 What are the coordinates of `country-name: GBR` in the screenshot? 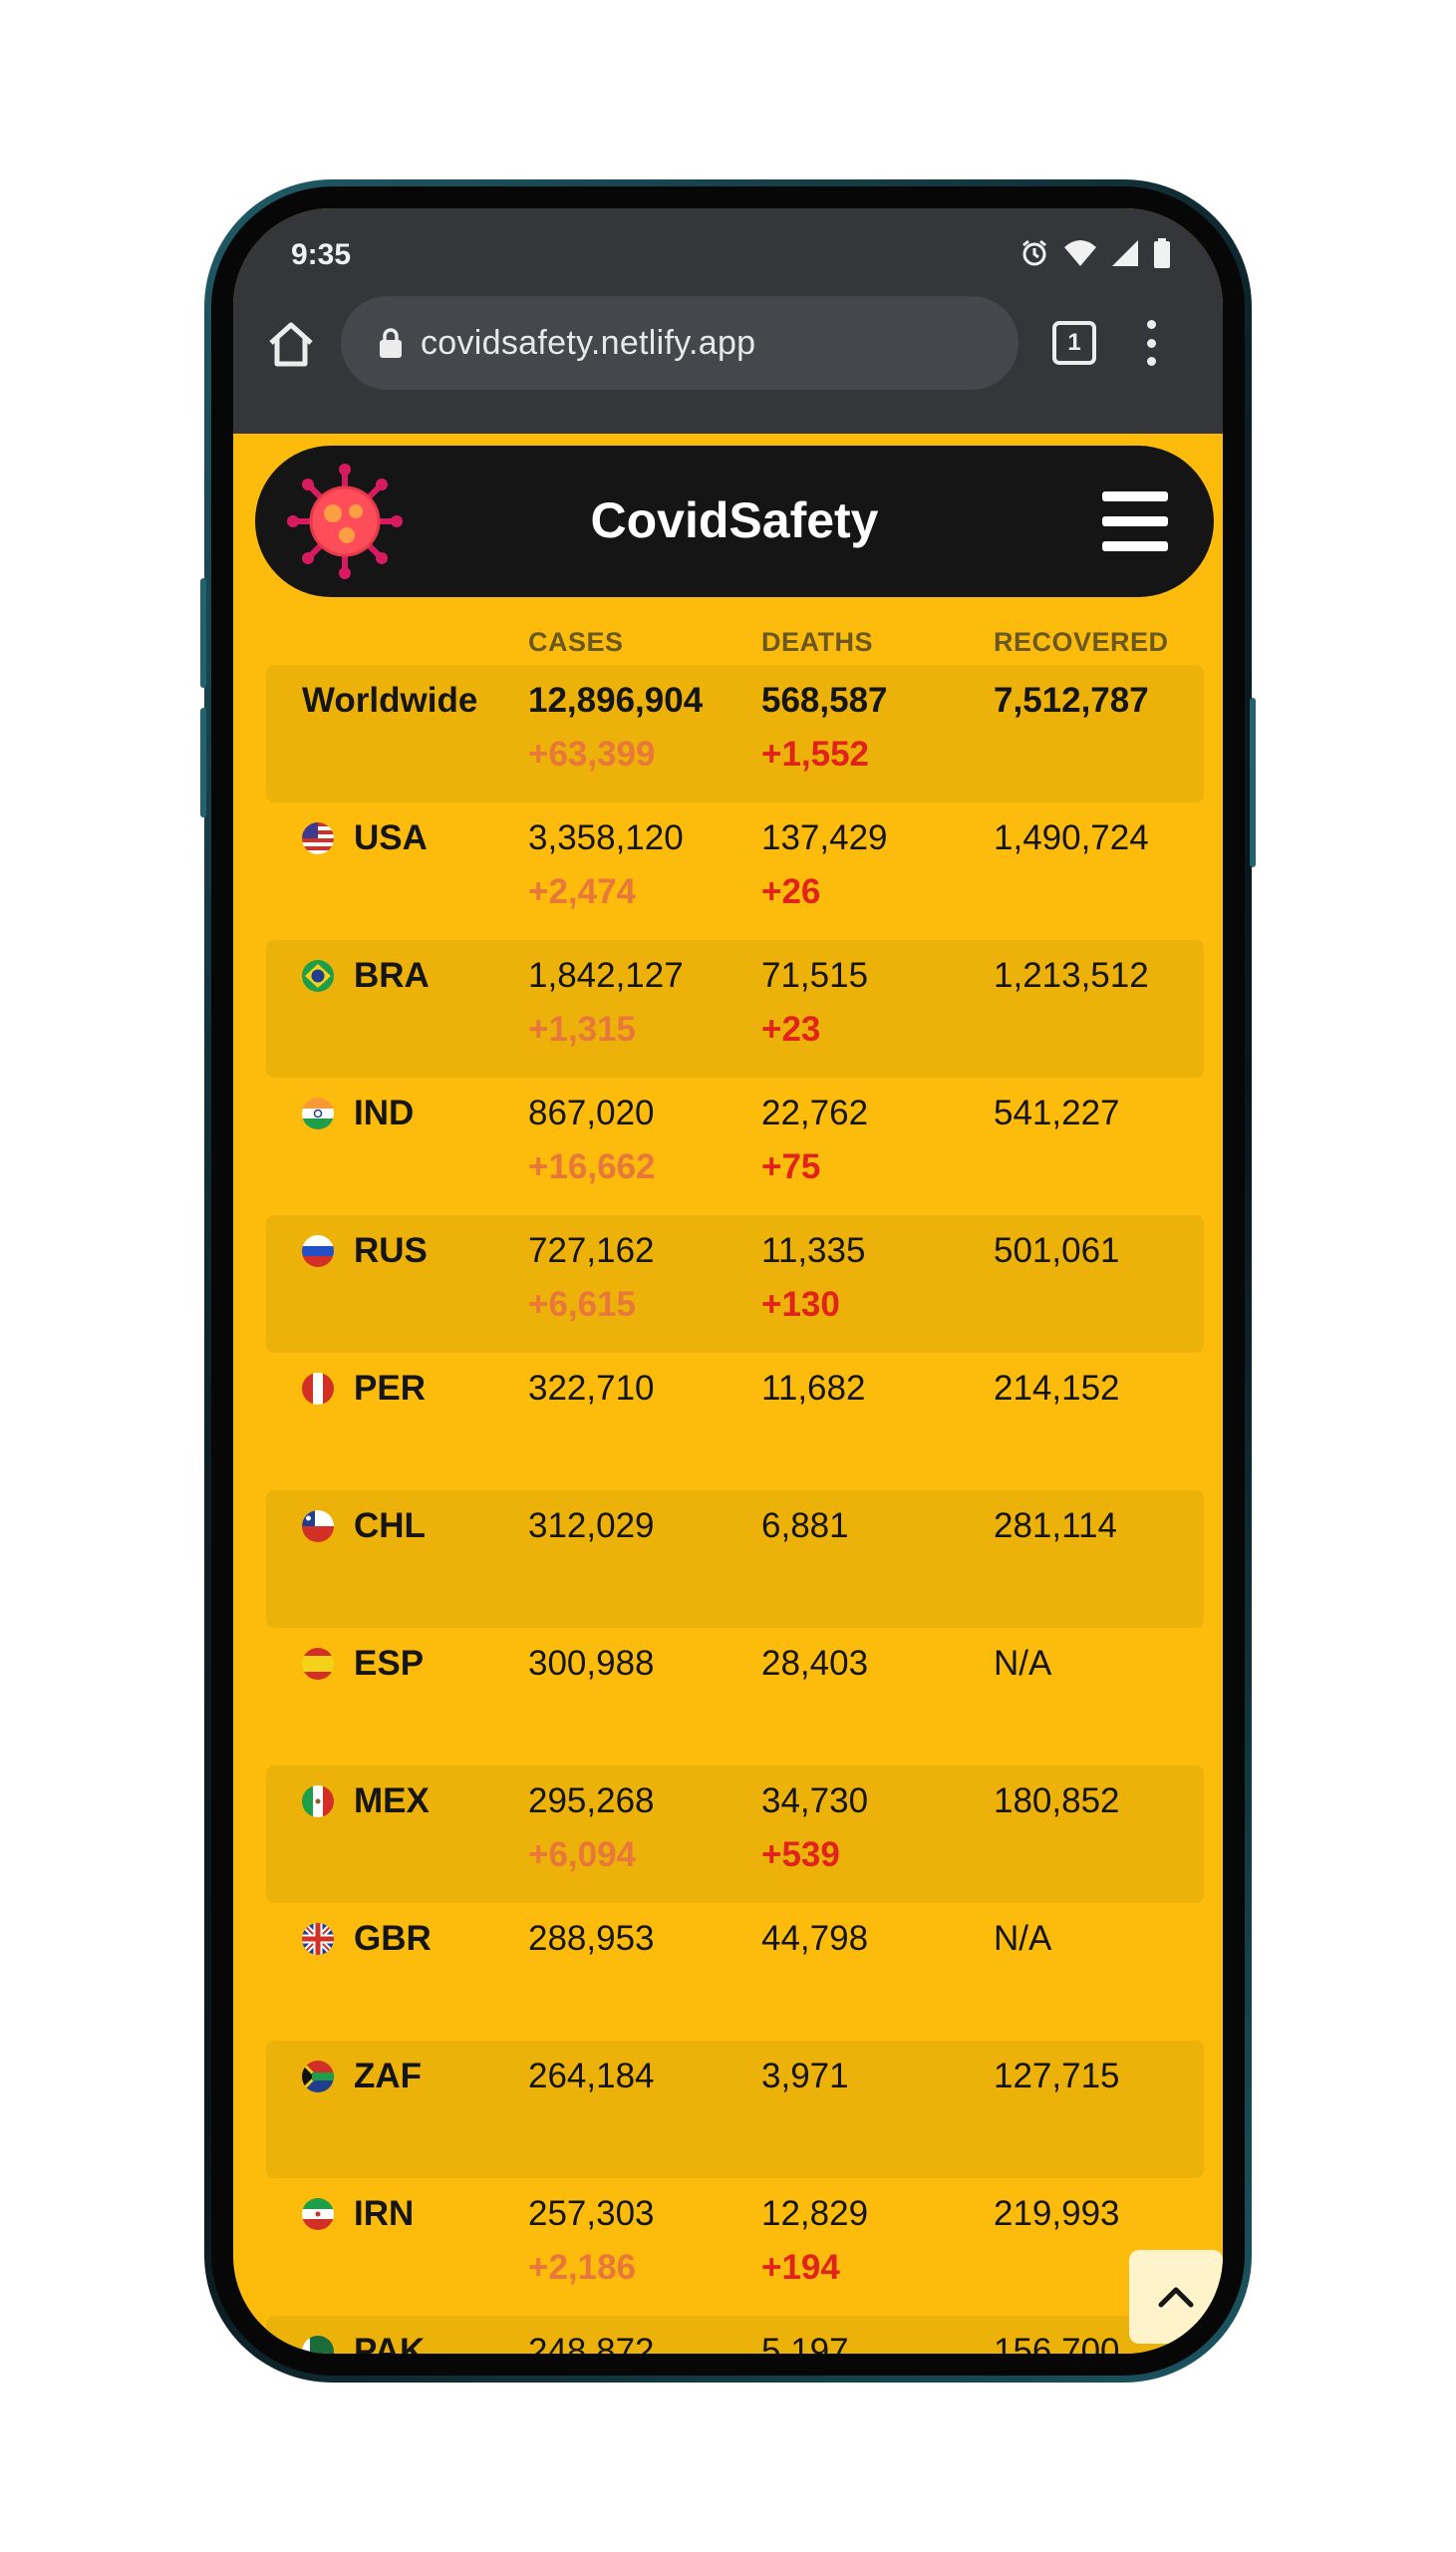 It's located at (393, 1938).